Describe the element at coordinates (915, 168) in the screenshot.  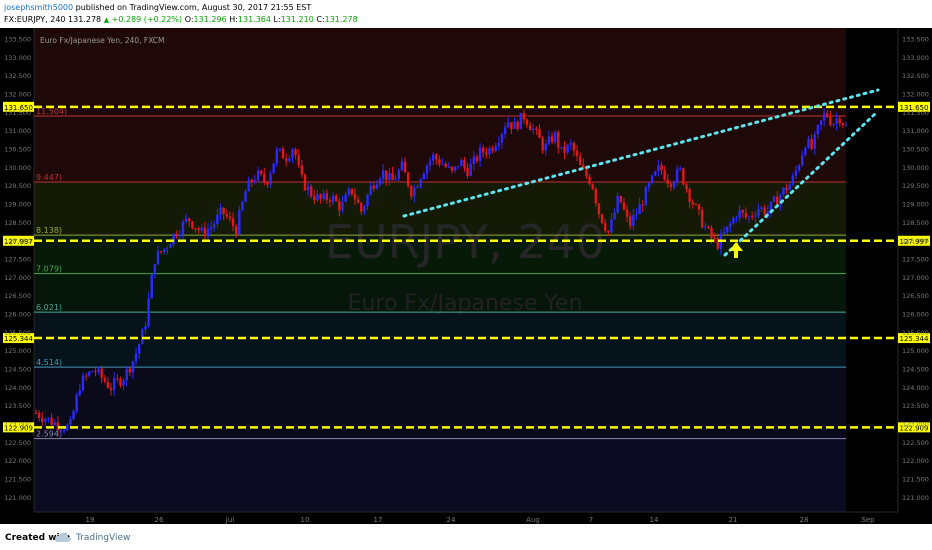
I see `y-tick-right: 130.000` at that location.